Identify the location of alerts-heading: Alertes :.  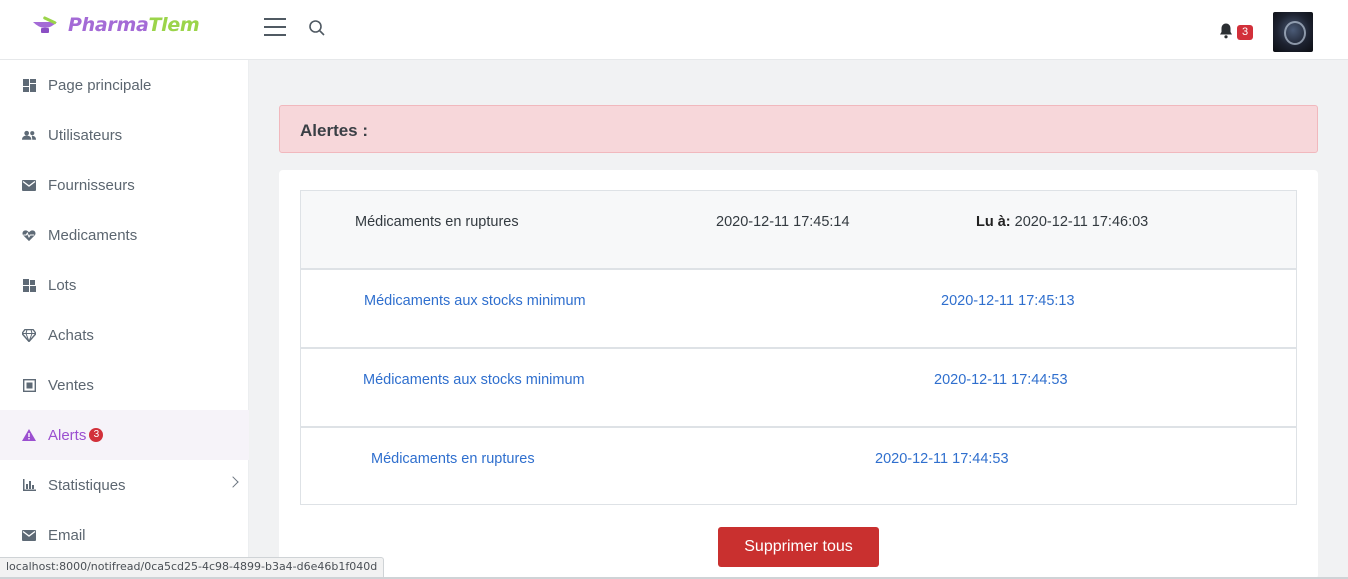
(798, 129).